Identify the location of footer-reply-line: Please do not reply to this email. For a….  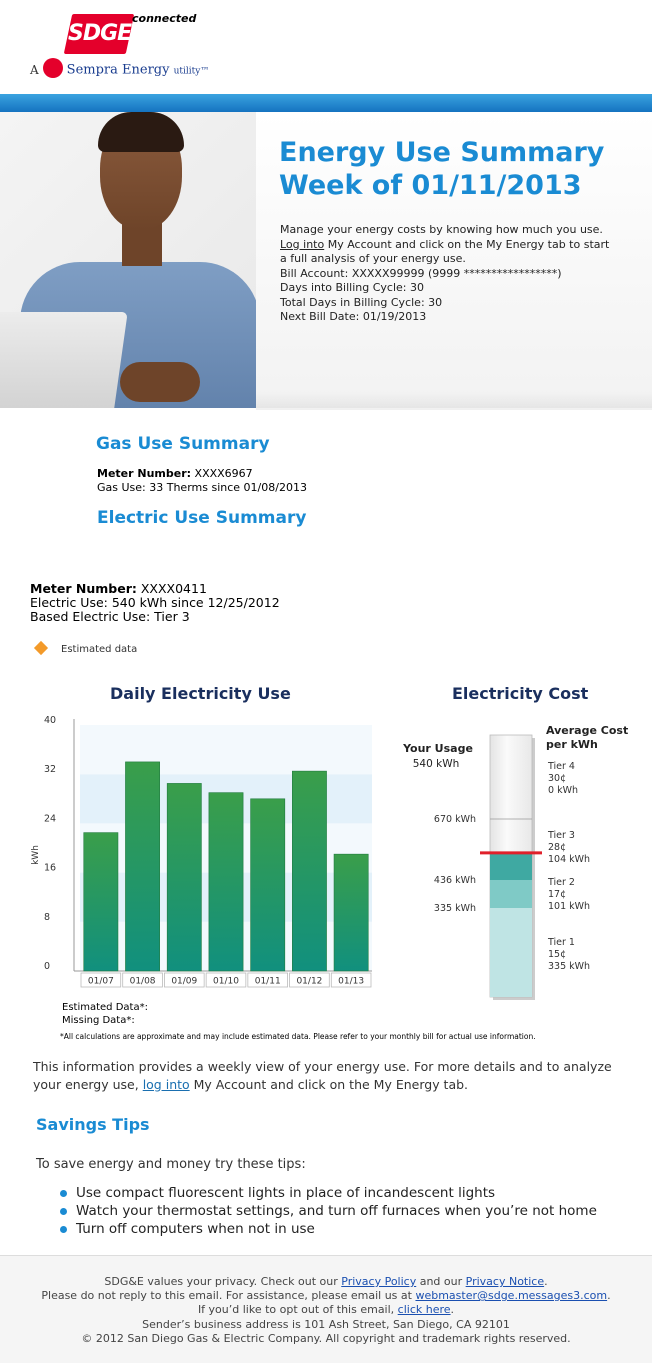
(326, 1296).